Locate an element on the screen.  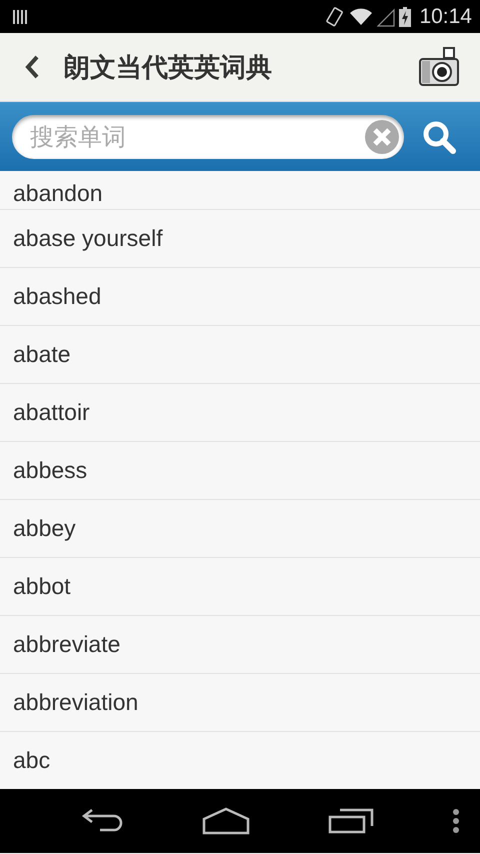
word-item: abate is located at coordinates (42, 354).